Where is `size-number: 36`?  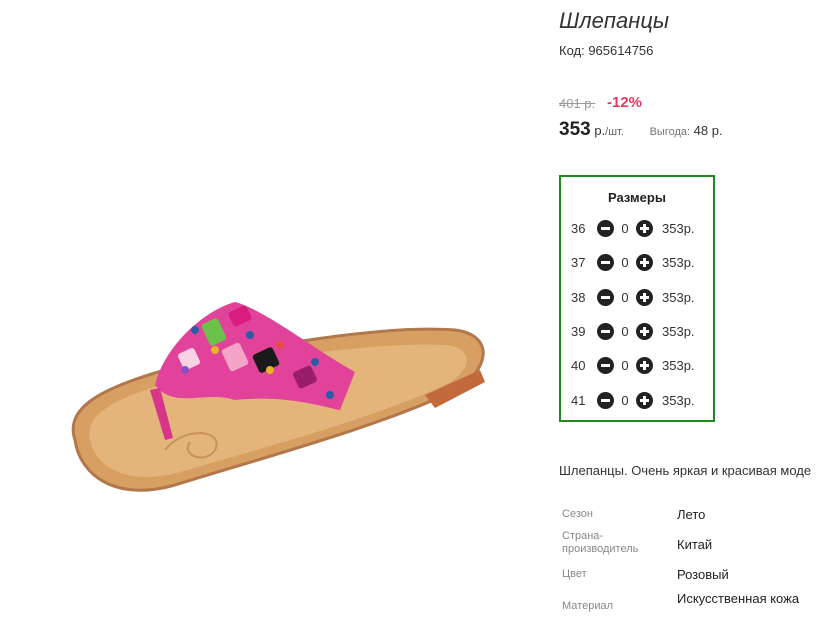
size-number: 36 is located at coordinates (578, 228).